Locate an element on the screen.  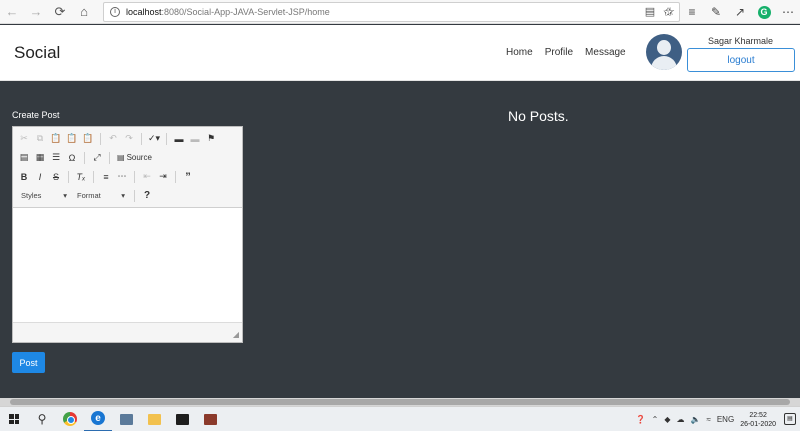
post-button: Post is located at coordinates (28, 362).